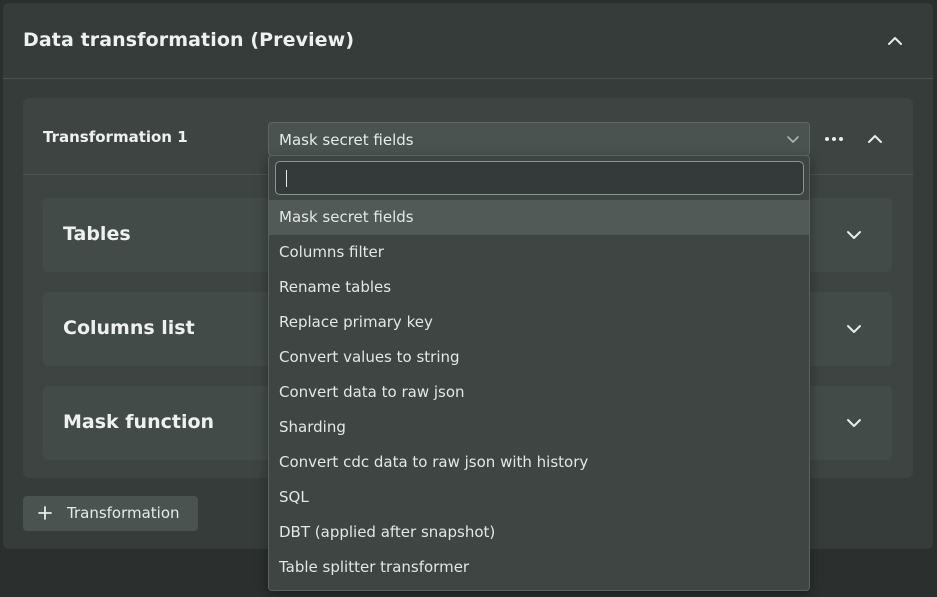  I want to click on dropdown-option: Rename tables, so click(539, 287).